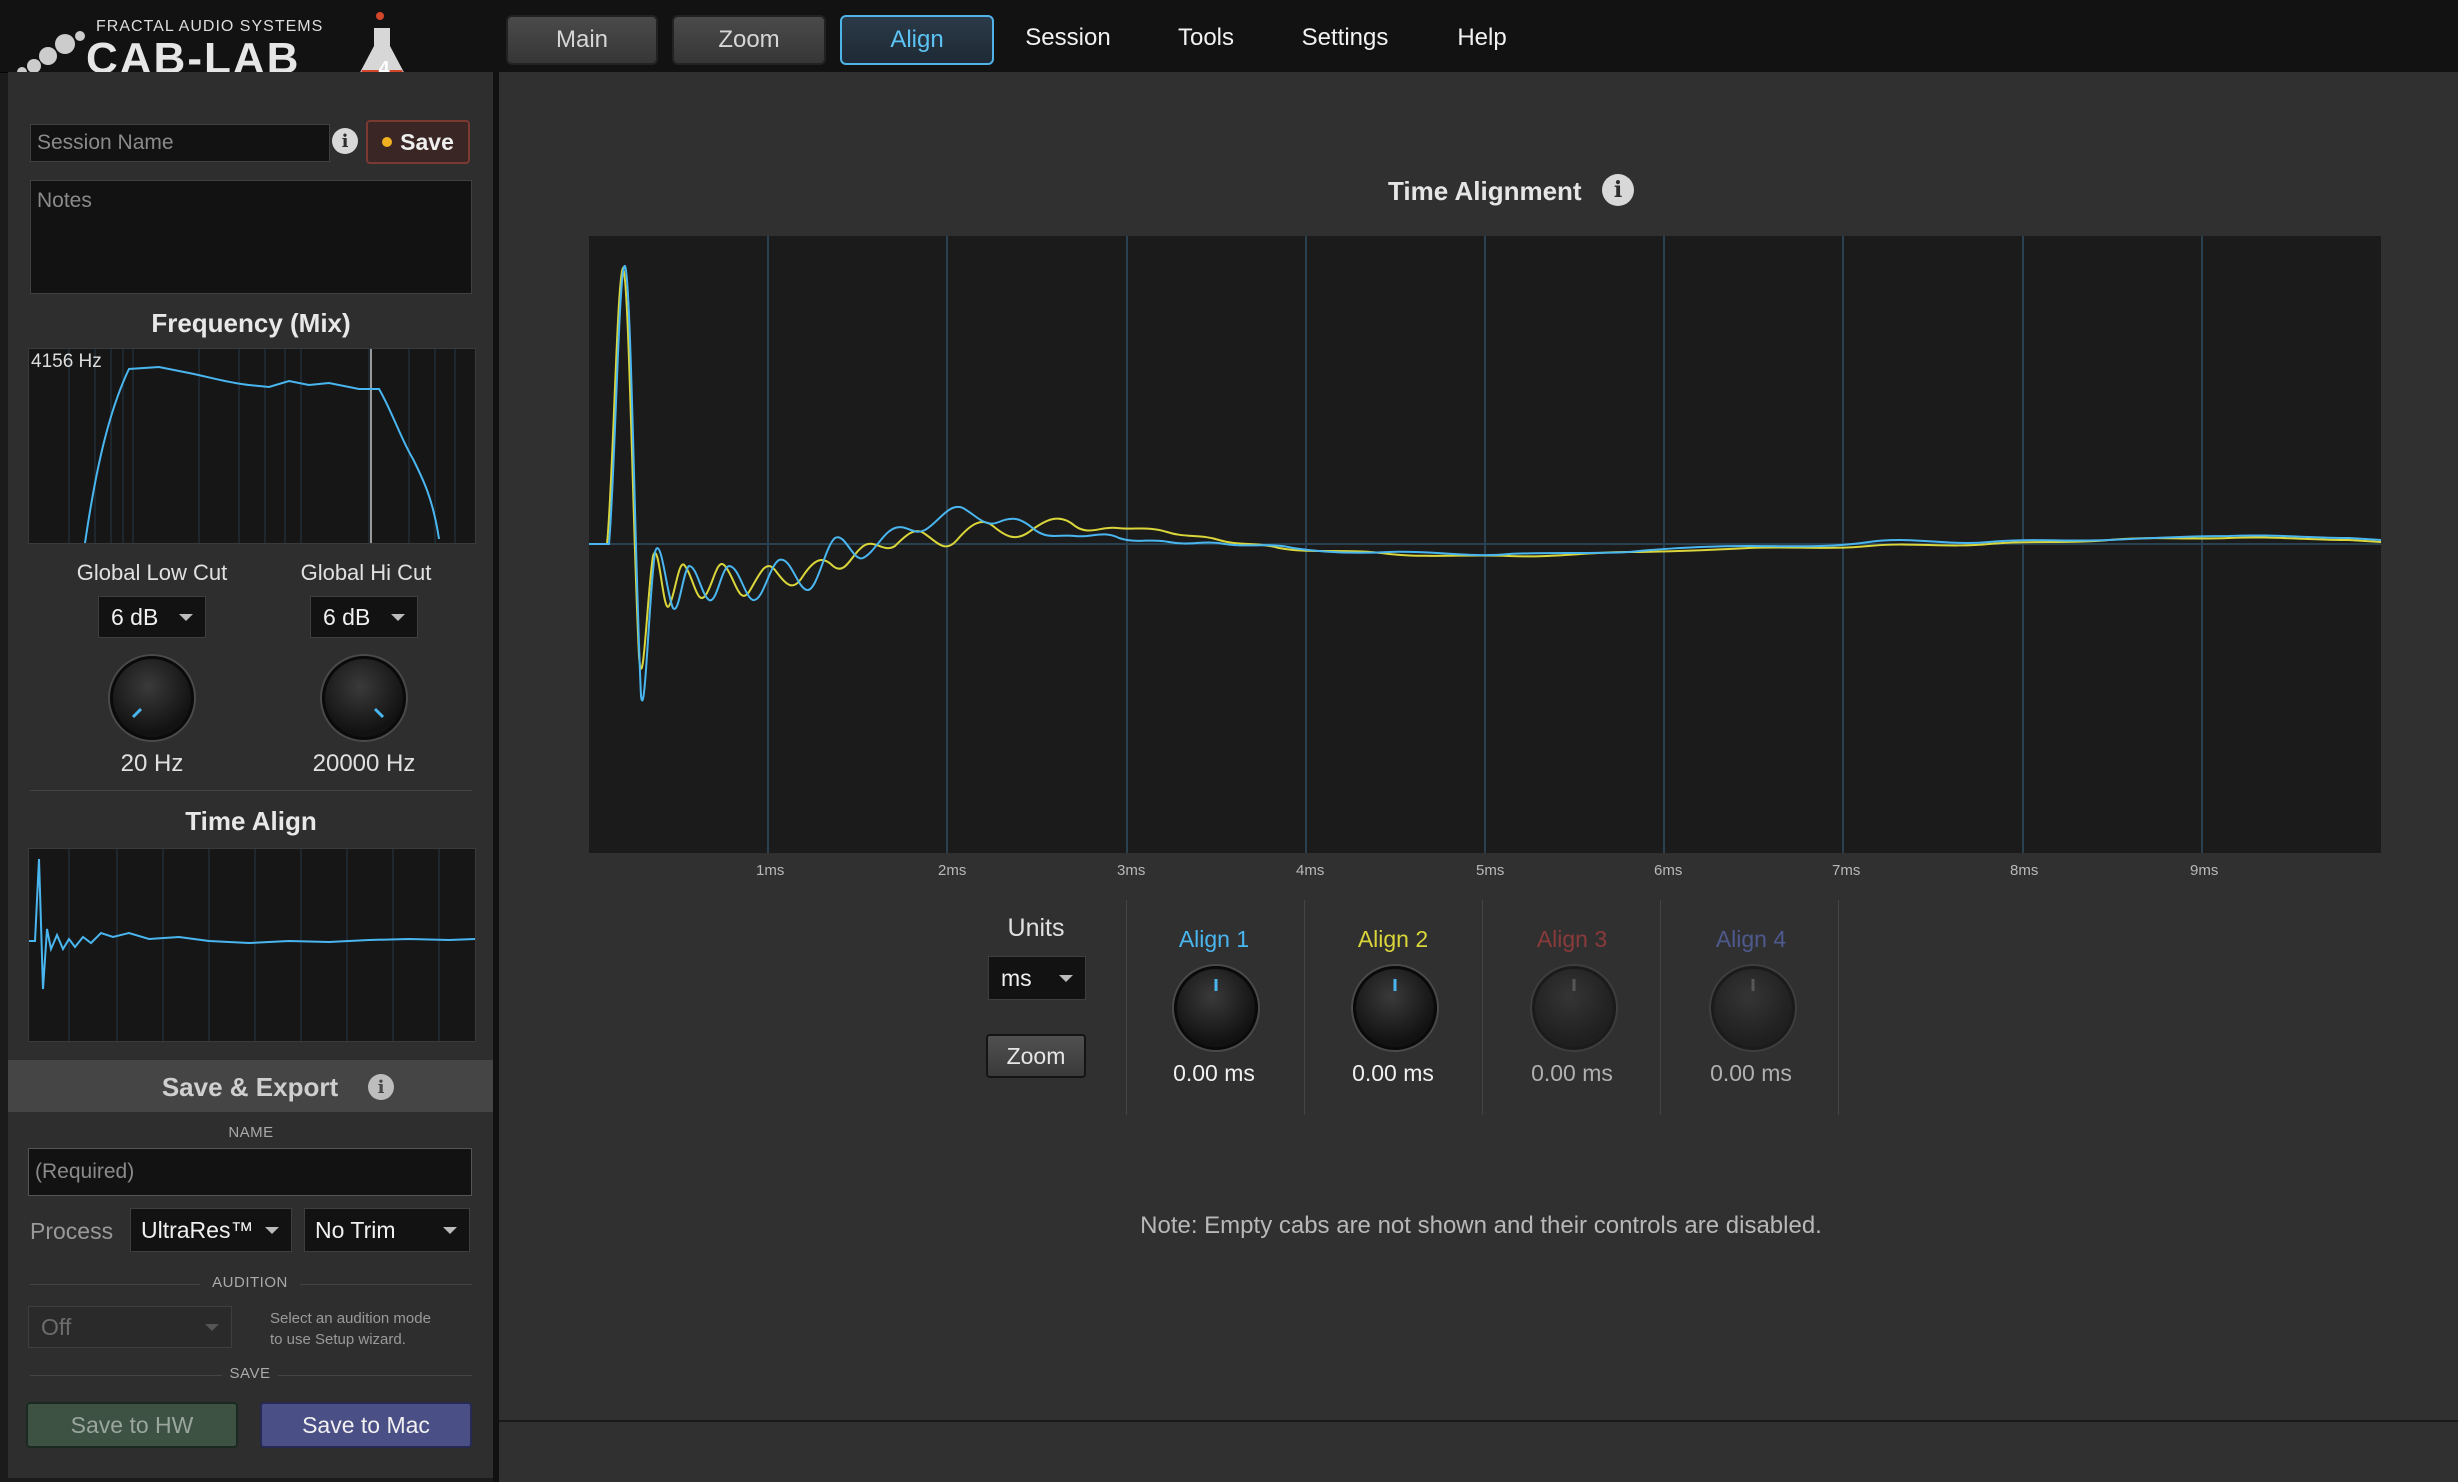  What do you see at coordinates (381, 1087) in the screenshot?
I see `export-info-icon: i` at bounding box center [381, 1087].